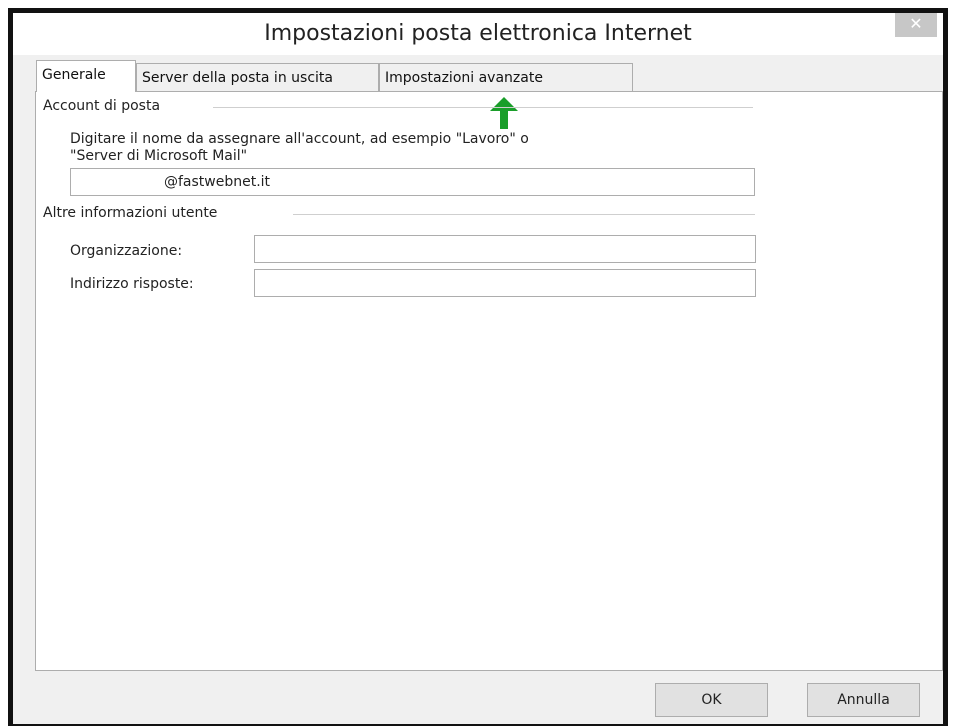 This screenshot has width=956, height=726. What do you see at coordinates (524, 214) in the screenshot?
I see `user-info-group-divider` at bounding box center [524, 214].